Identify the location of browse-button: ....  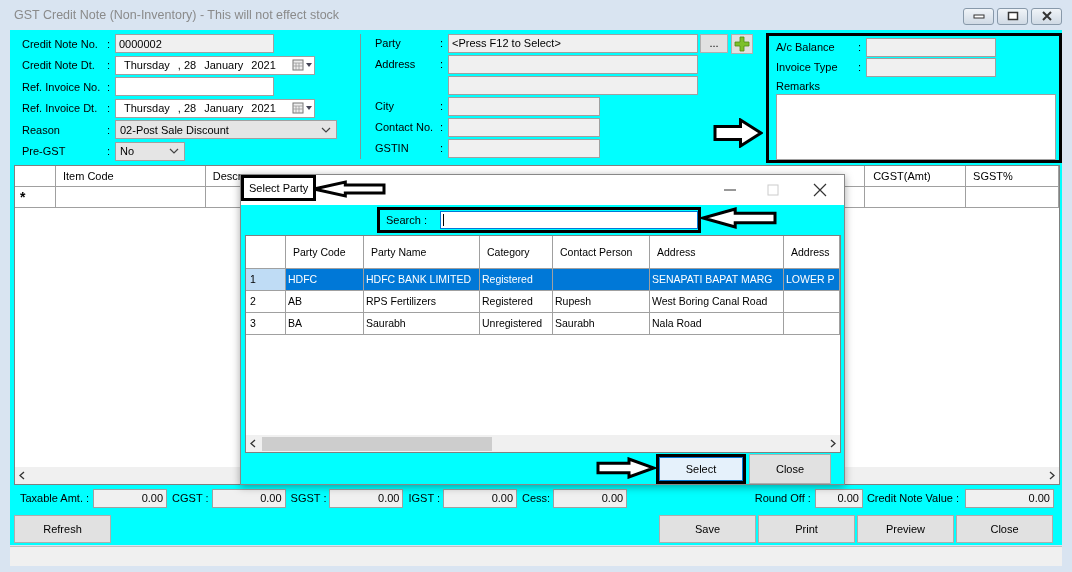
(714, 43).